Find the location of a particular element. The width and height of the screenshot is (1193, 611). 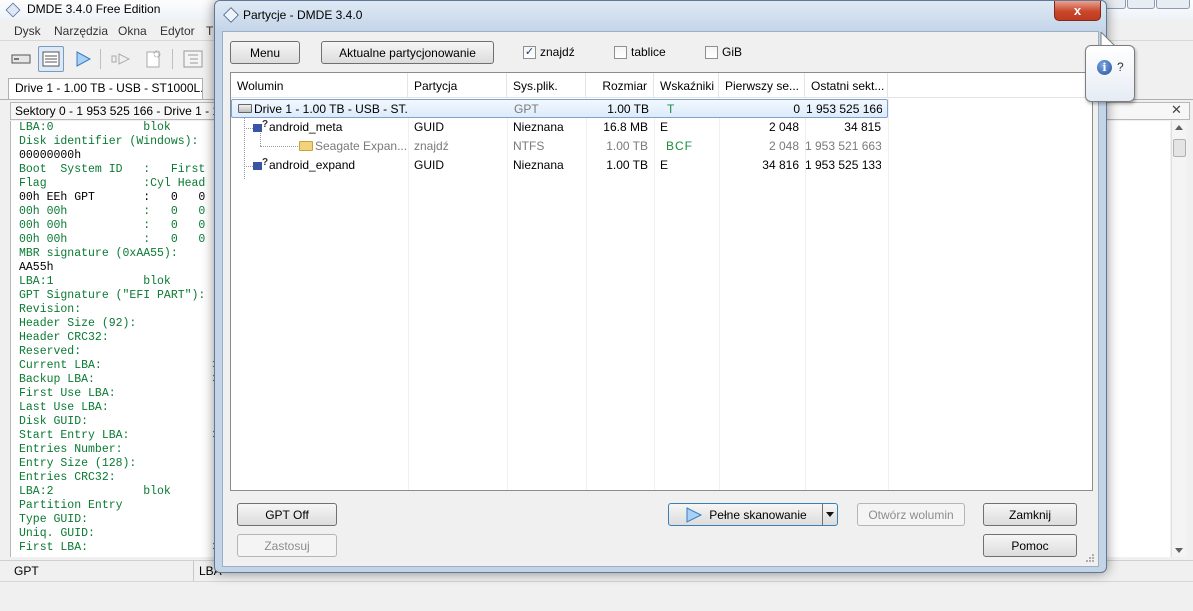

status-divider is located at coordinates (193, 571).